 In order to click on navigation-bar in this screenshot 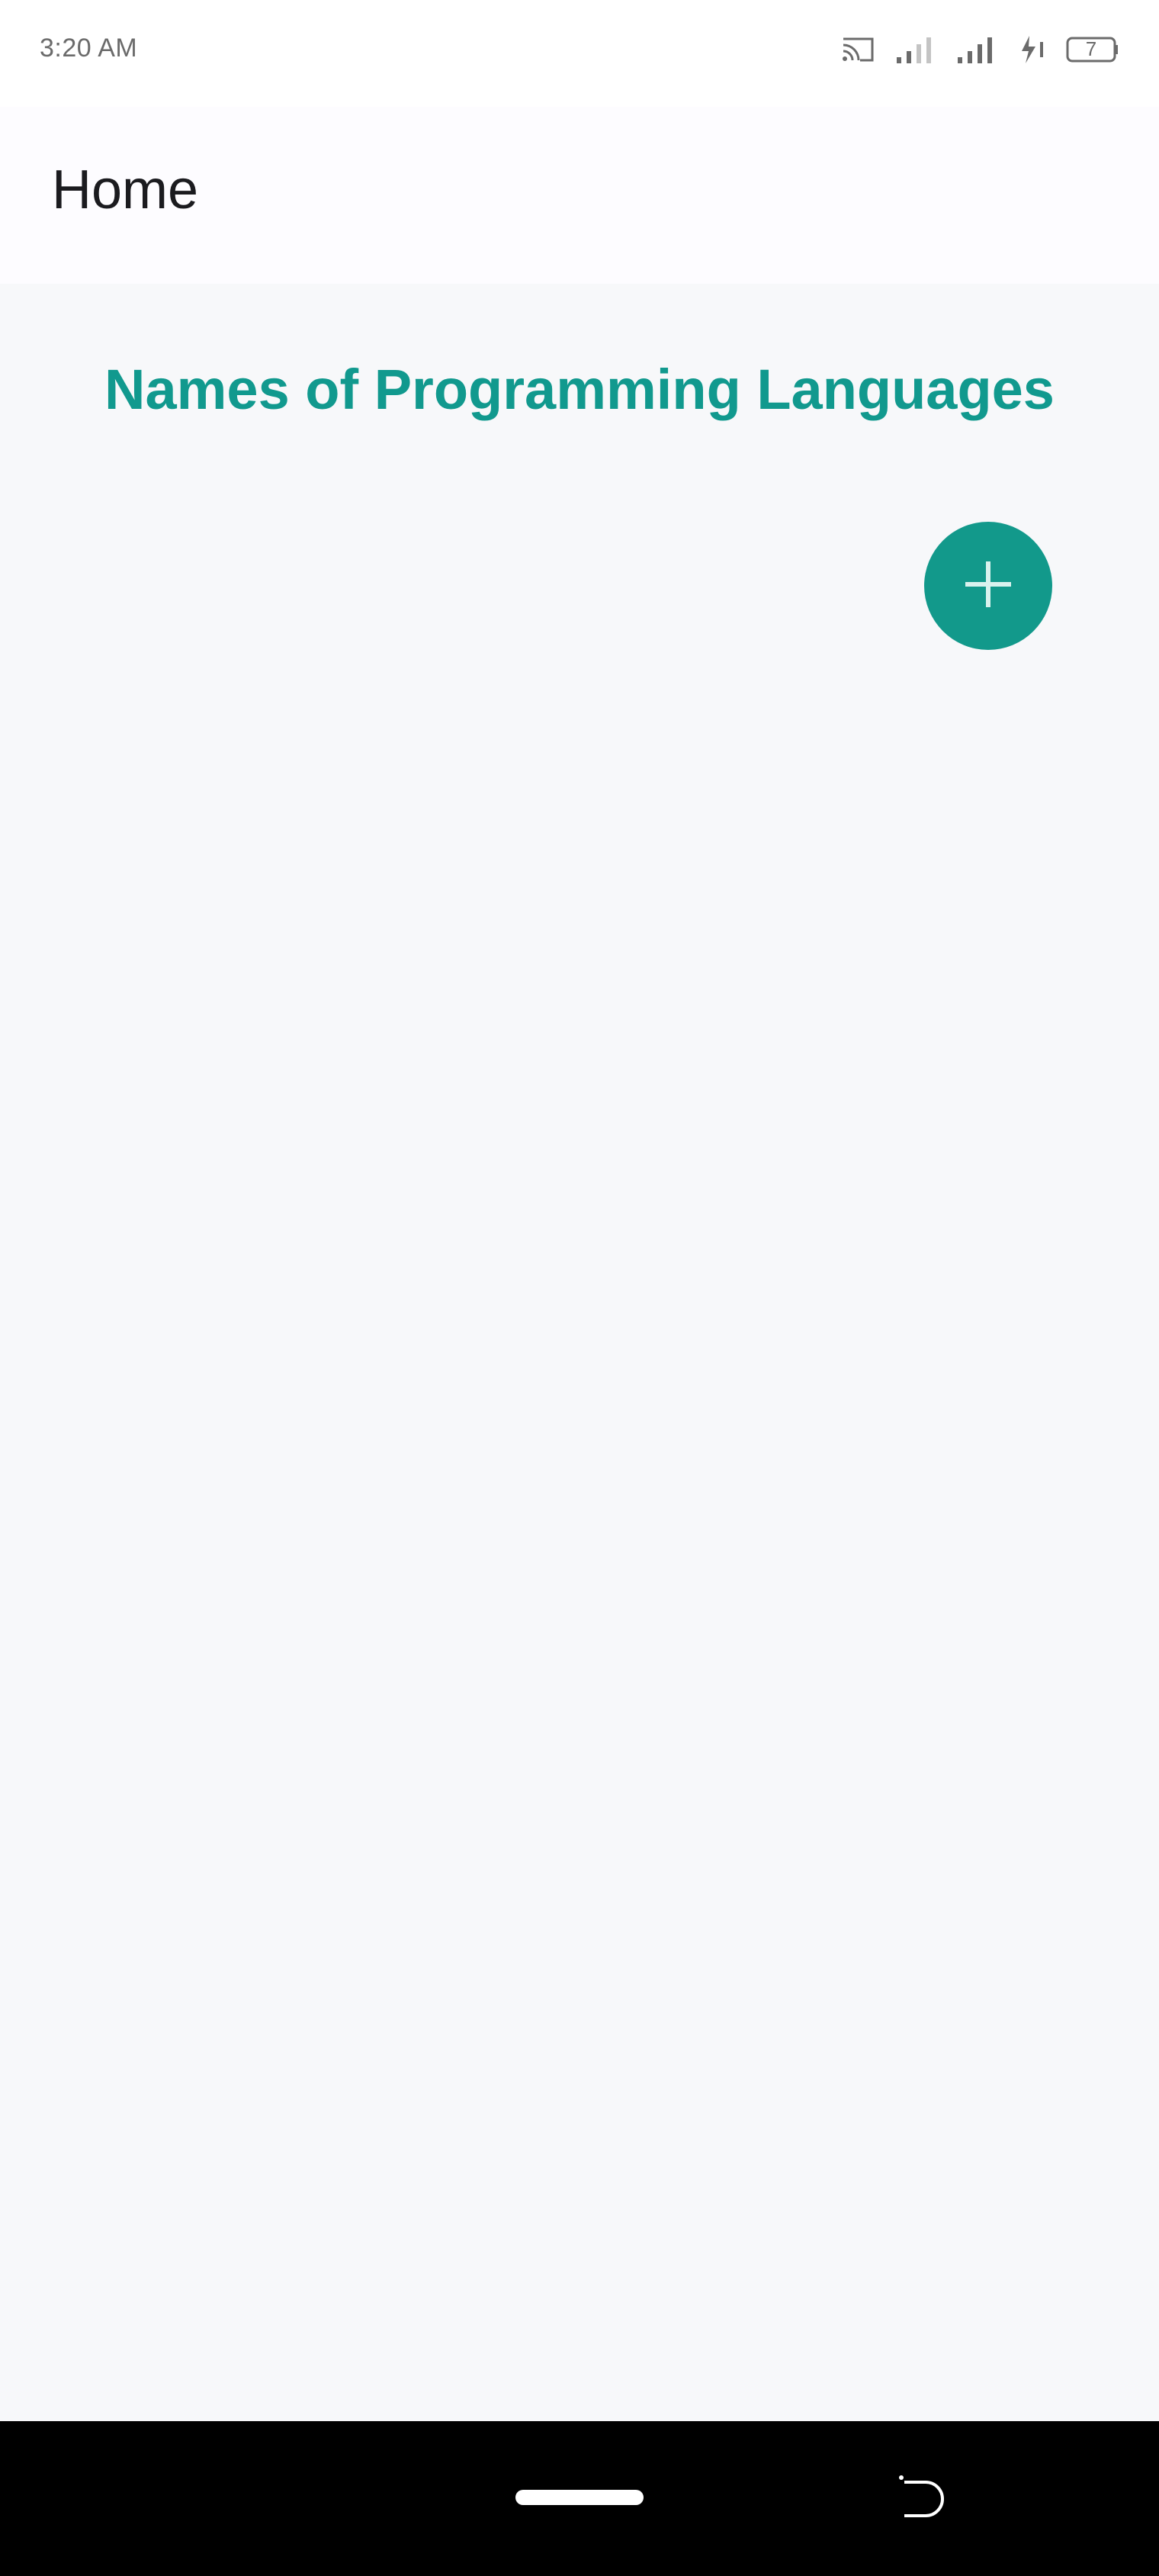, I will do `click(579, 2498)`.